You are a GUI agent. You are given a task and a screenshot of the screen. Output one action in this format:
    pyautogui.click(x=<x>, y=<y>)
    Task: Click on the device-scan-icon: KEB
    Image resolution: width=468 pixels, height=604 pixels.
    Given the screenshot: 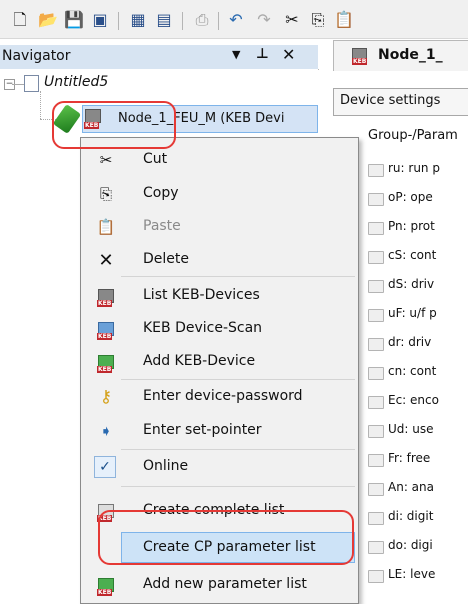 What is the action you would take?
    pyautogui.click(x=106, y=329)
    